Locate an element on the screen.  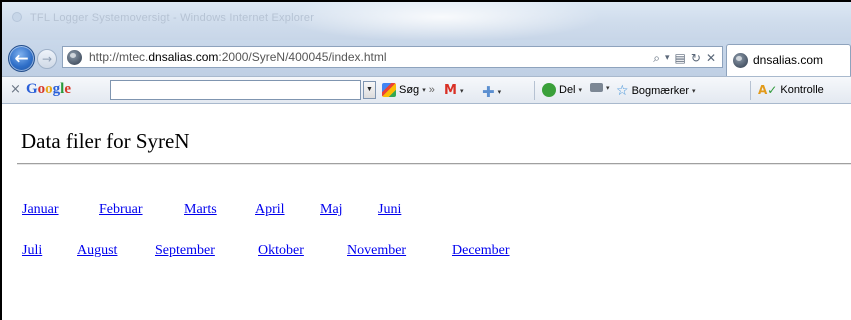
gmail-button: M ▾ is located at coordinates (453, 90).